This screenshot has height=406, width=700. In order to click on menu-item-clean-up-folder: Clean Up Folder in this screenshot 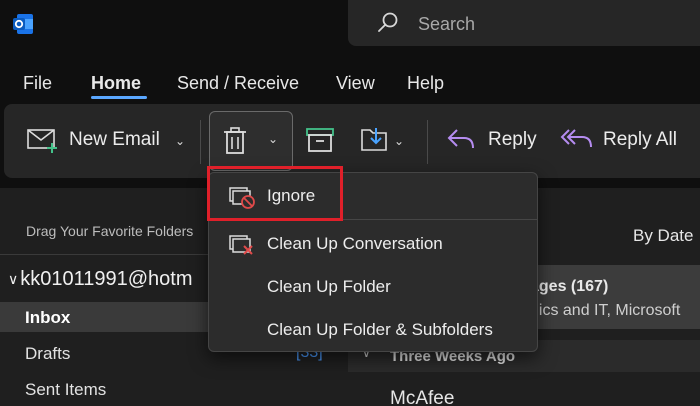, I will do `click(373, 287)`.